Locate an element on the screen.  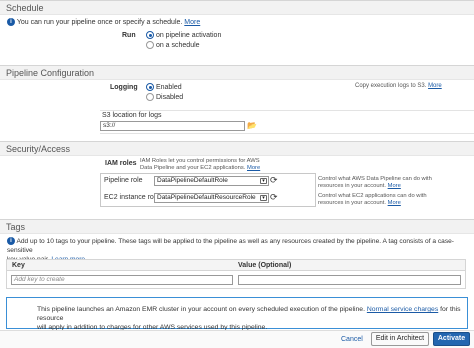
ec2-role-more-link: More is located at coordinates (394, 203).